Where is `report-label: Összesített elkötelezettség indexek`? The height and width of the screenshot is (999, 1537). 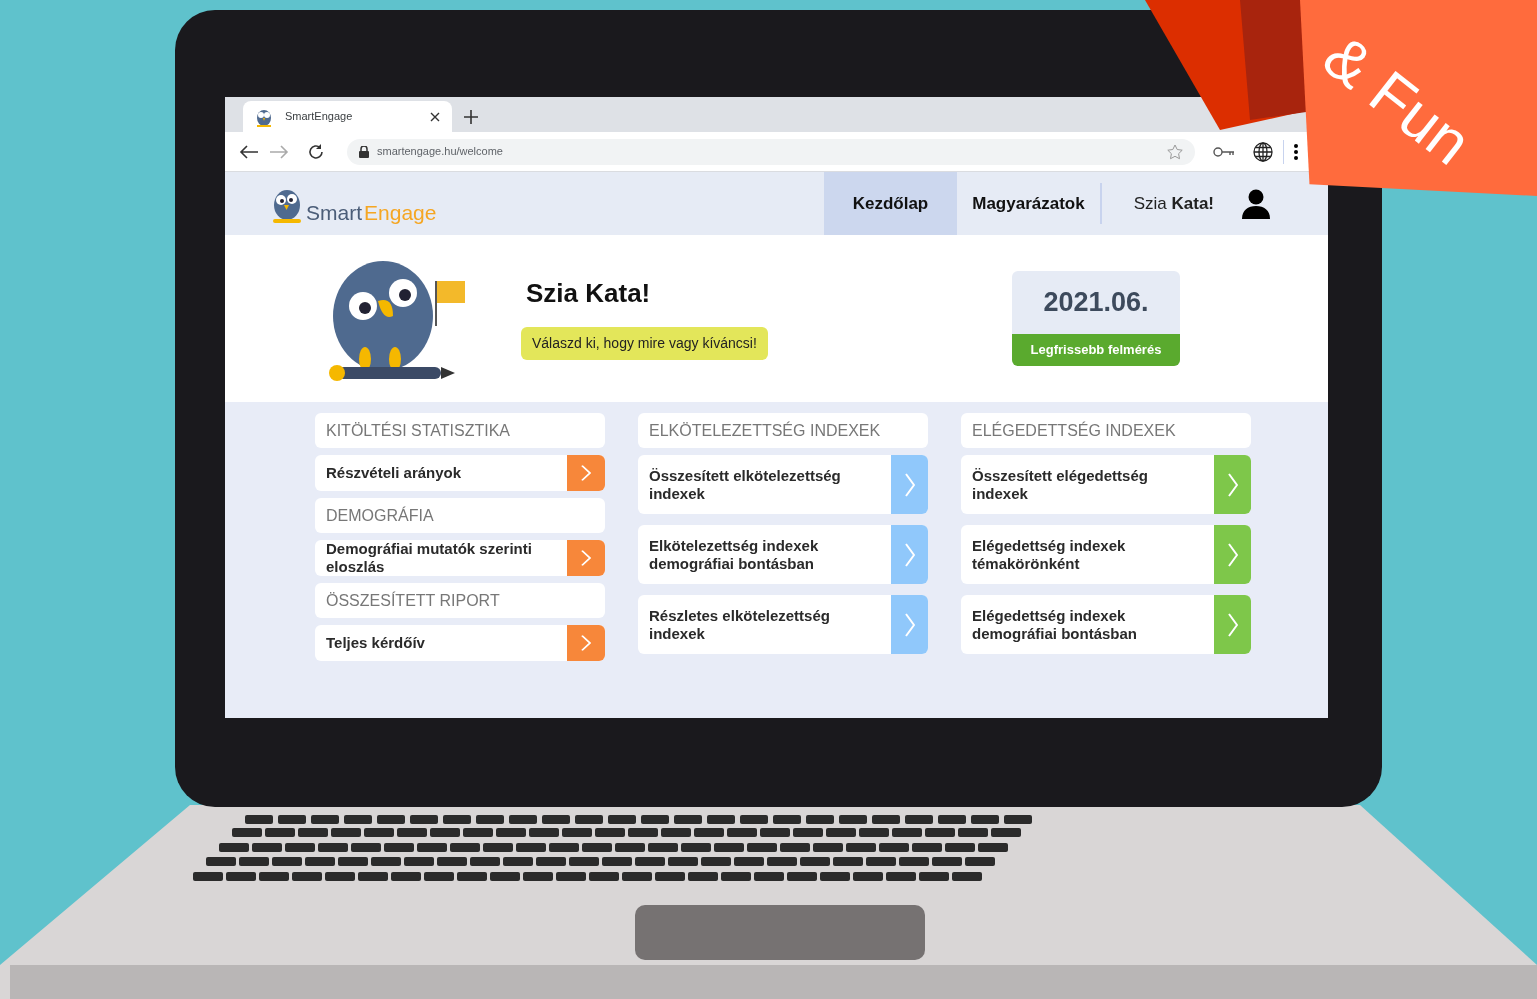
report-label: Összesített elkötelezettség indexek is located at coordinates (745, 484).